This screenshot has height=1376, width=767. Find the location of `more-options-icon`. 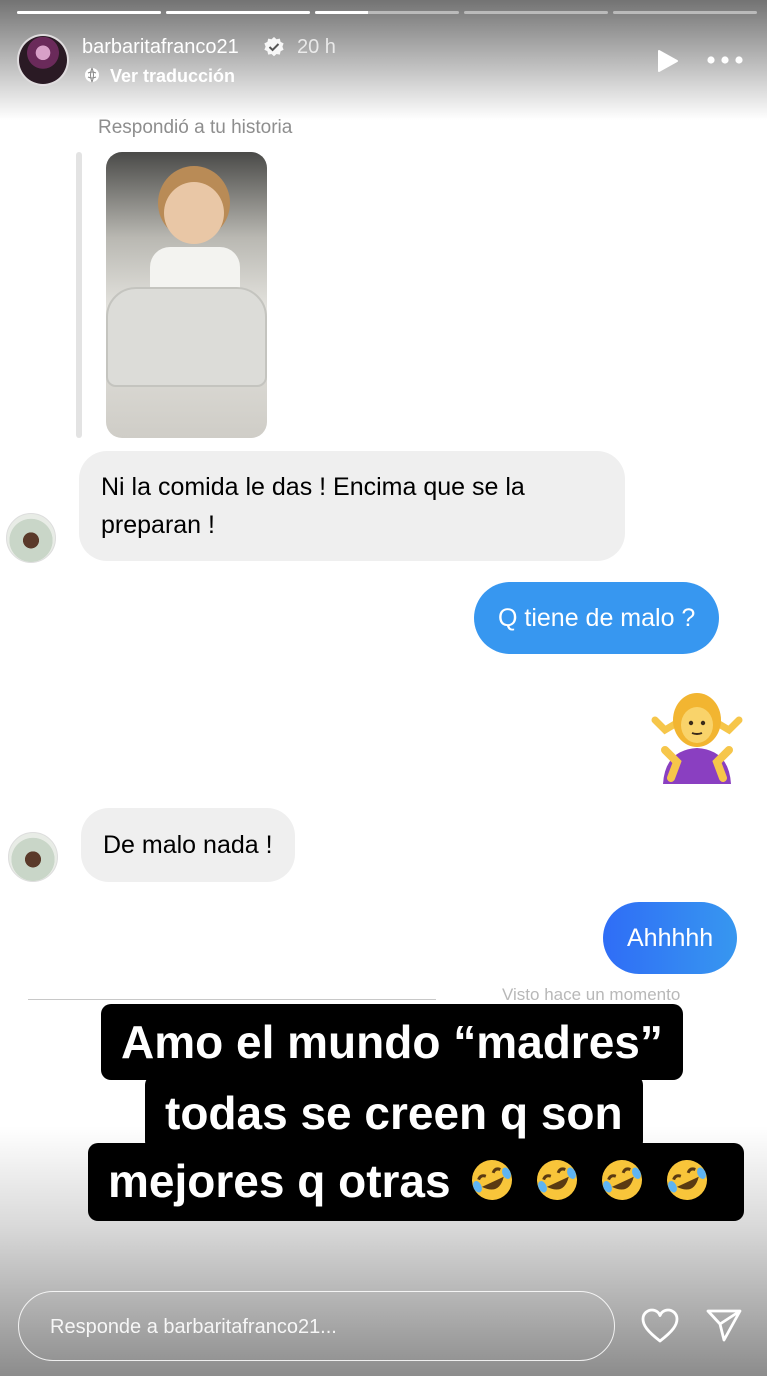

more-options-icon is located at coordinates (725, 60).